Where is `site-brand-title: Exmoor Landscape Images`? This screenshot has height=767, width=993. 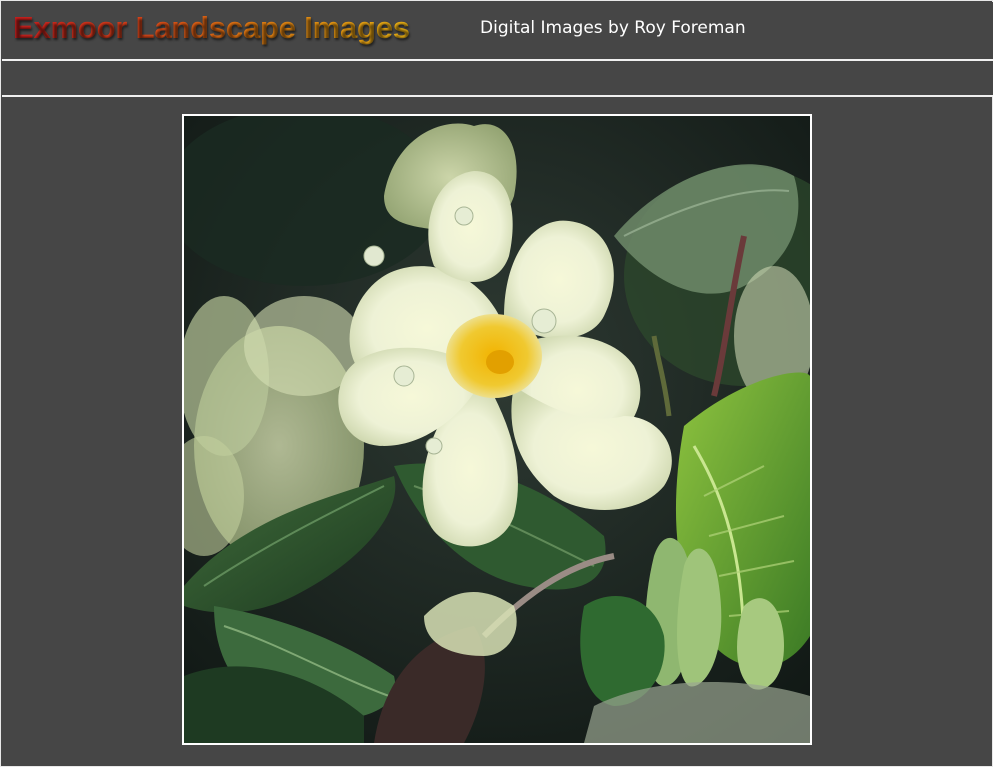
site-brand-title: Exmoor Landscape Images is located at coordinates (211, 28).